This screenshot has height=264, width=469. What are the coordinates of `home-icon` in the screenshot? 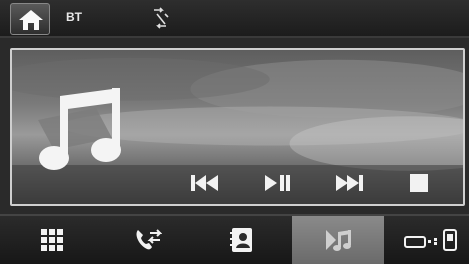 It's located at (31, 20).